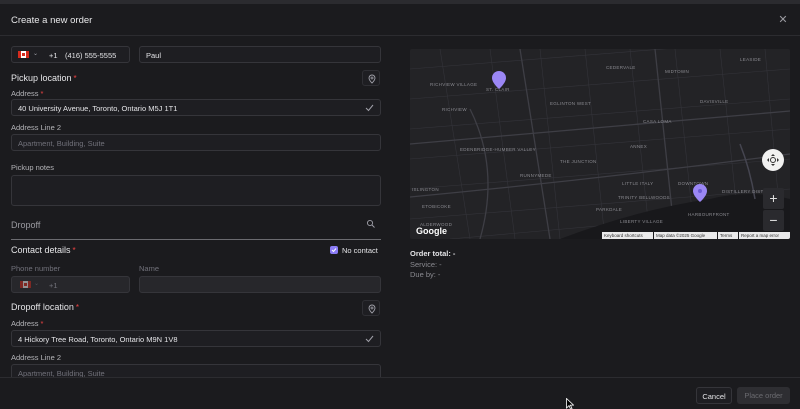 The image size is (800, 409). Describe the element at coordinates (149, 268) in the screenshot. I see `dropoff-name-label: Name` at that location.